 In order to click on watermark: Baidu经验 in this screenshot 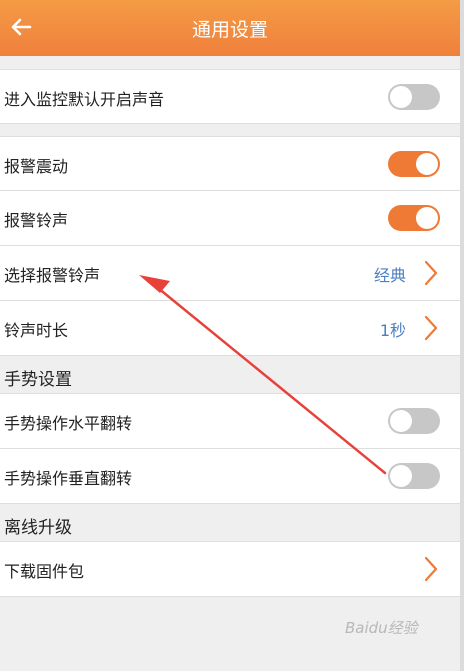, I will do `click(381, 628)`.